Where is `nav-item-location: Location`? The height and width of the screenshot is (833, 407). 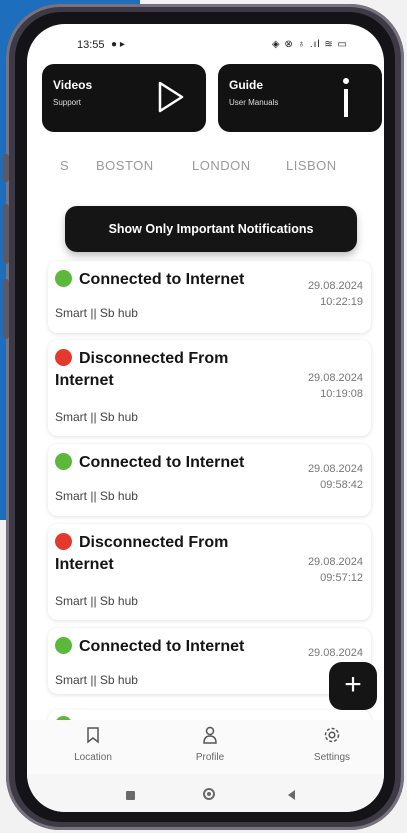
nav-item-location: Location is located at coordinates (93, 744).